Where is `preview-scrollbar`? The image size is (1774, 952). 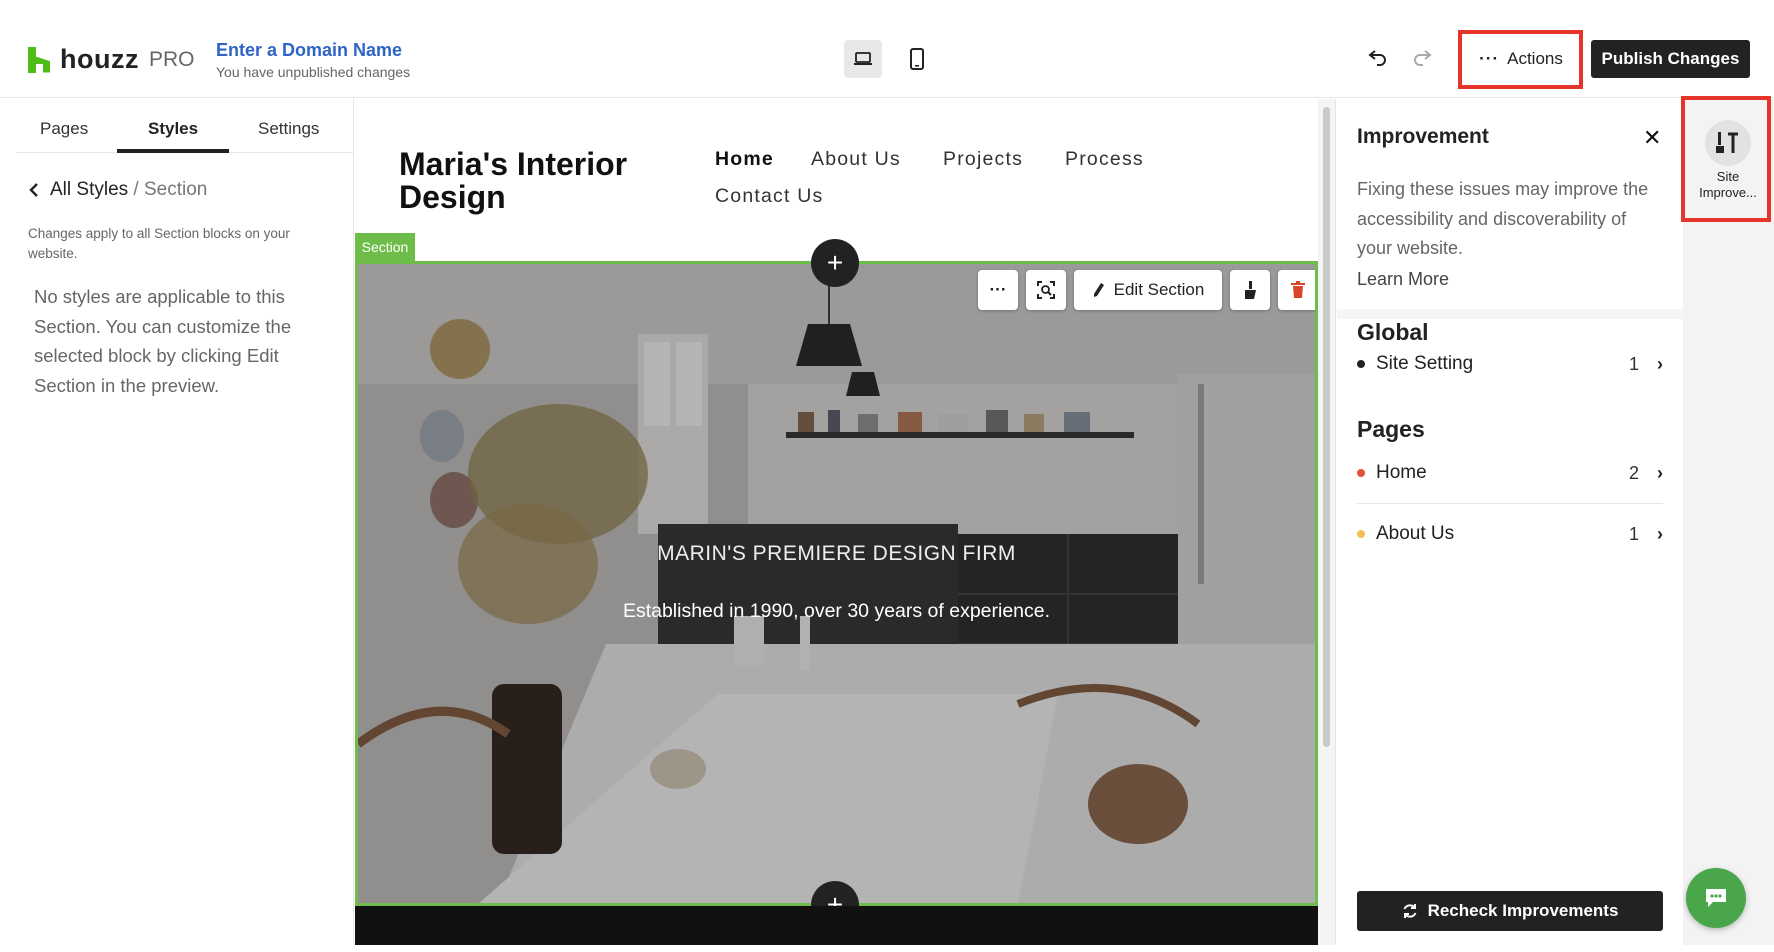 preview-scrollbar is located at coordinates (1327, 522).